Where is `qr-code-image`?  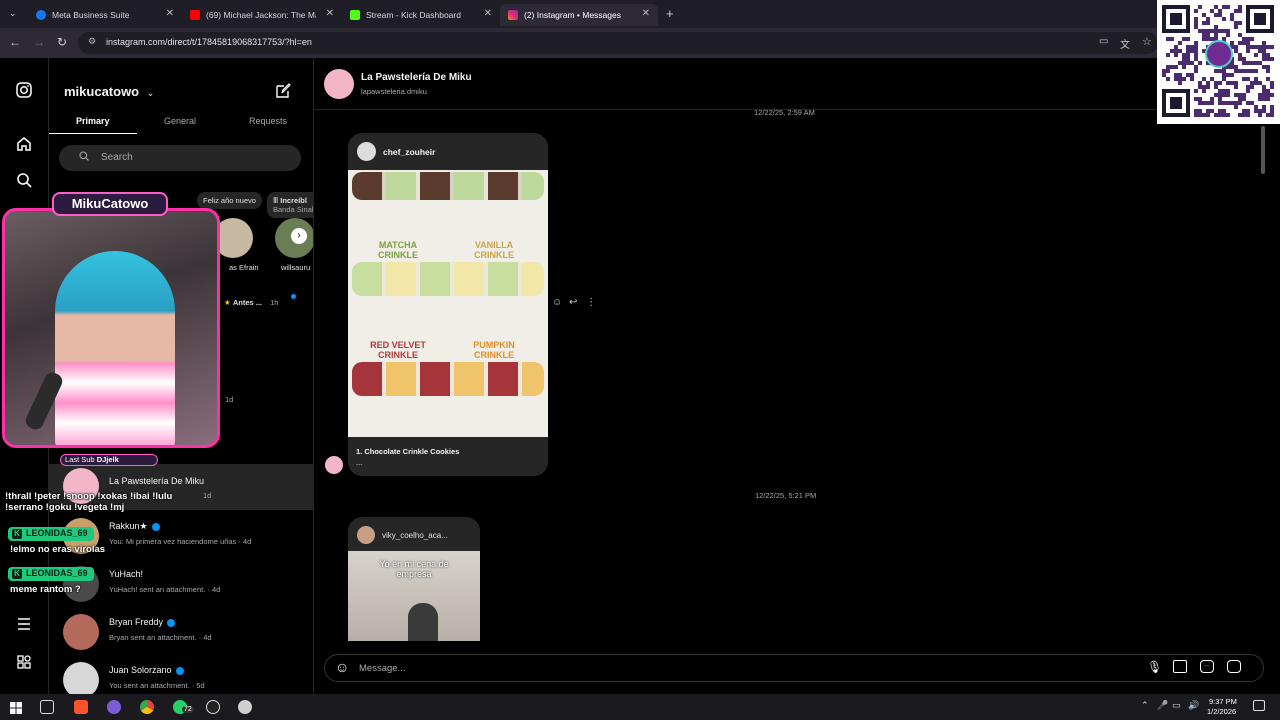 qr-code-image is located at coordinates (1218, 62).